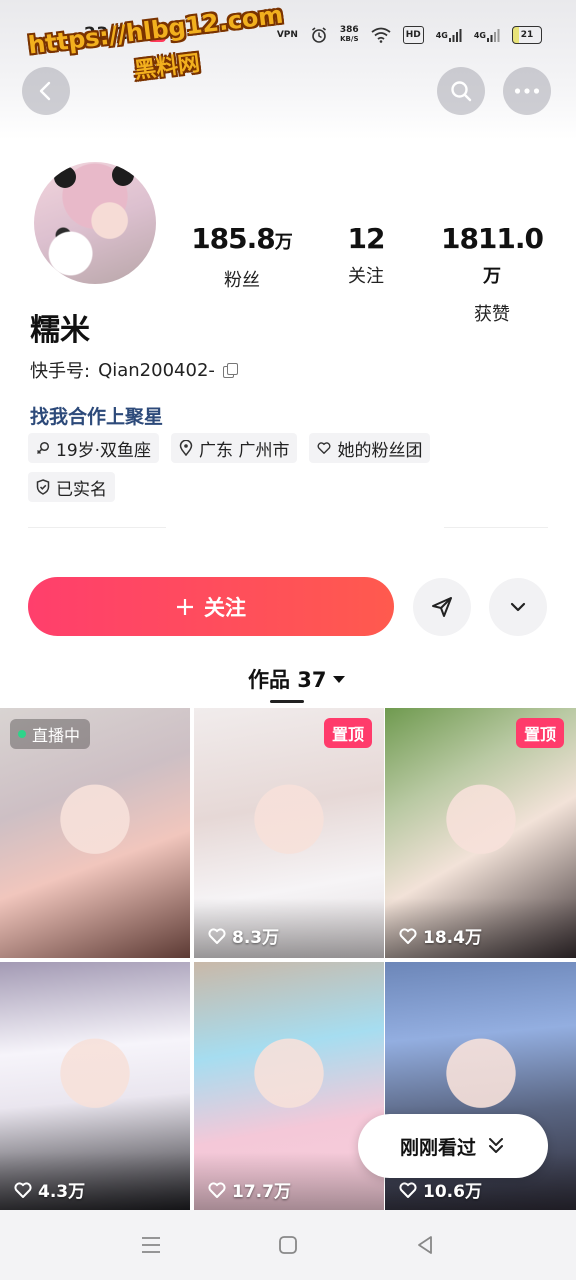 Image resolution: width=576 pixels, height=1280 pixels. I want to click on tab-works-label: 作品 37, so click(287, 680).